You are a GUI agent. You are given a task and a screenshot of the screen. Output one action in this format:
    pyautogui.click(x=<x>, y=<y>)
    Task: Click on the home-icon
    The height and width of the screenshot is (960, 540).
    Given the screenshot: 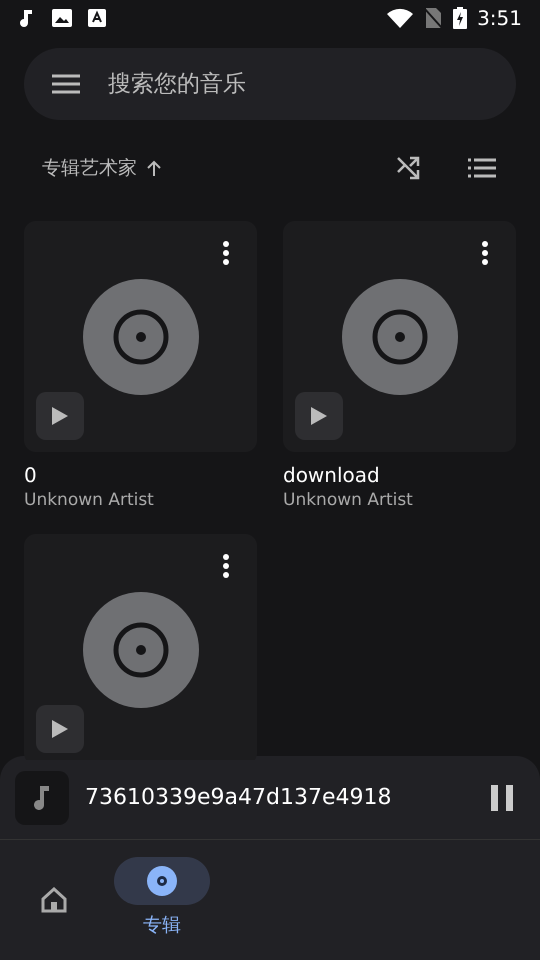 What is the action you would take?
    pyautogui.click(x=54, y=900)
    